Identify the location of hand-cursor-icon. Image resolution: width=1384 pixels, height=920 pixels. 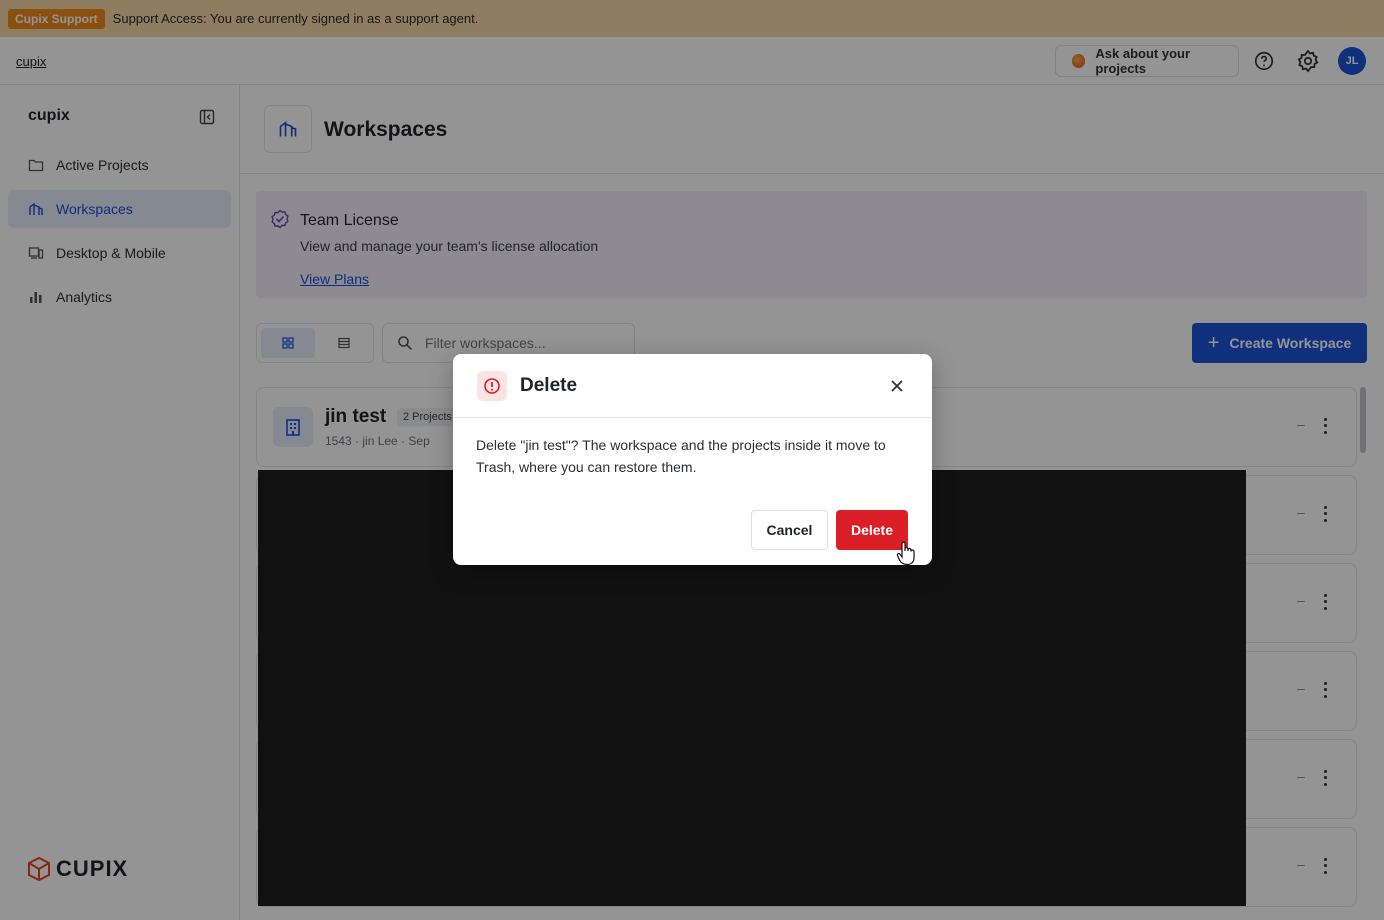
(905, 553).